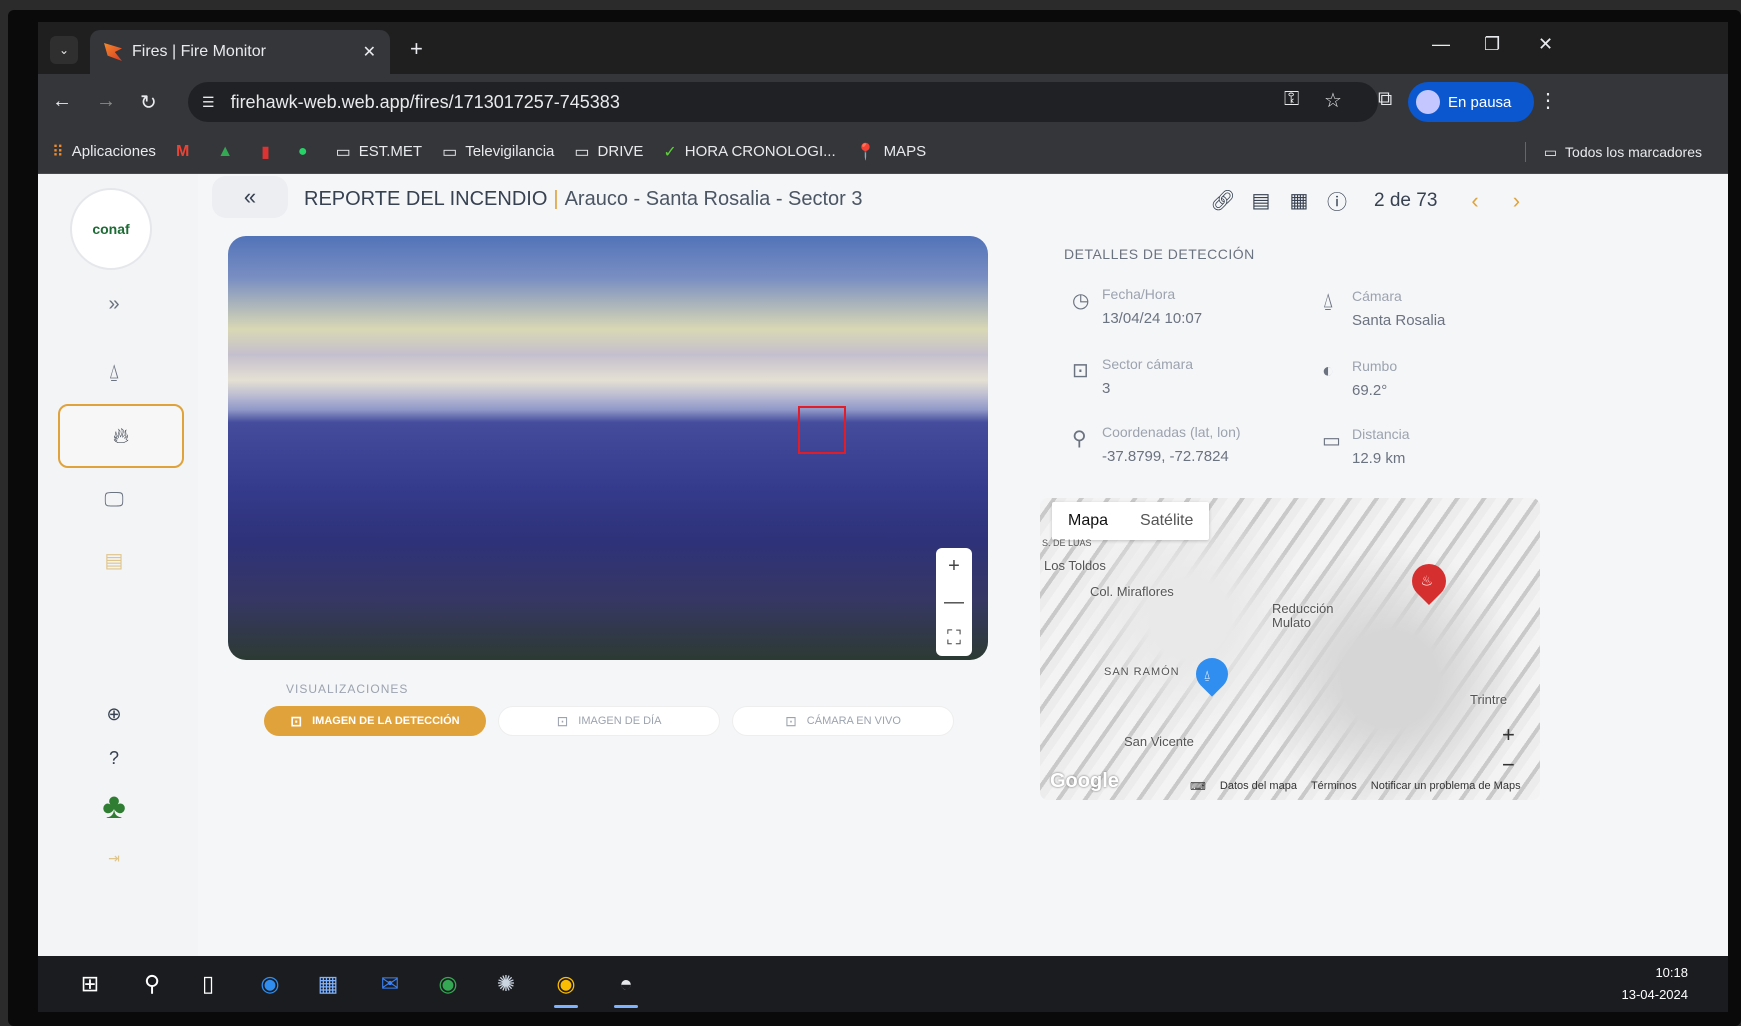  What do you see at coordinates (1429, 581) in the screenshot?
I see `fire-location-pin: ♨` at bounding box center [1429, 581].